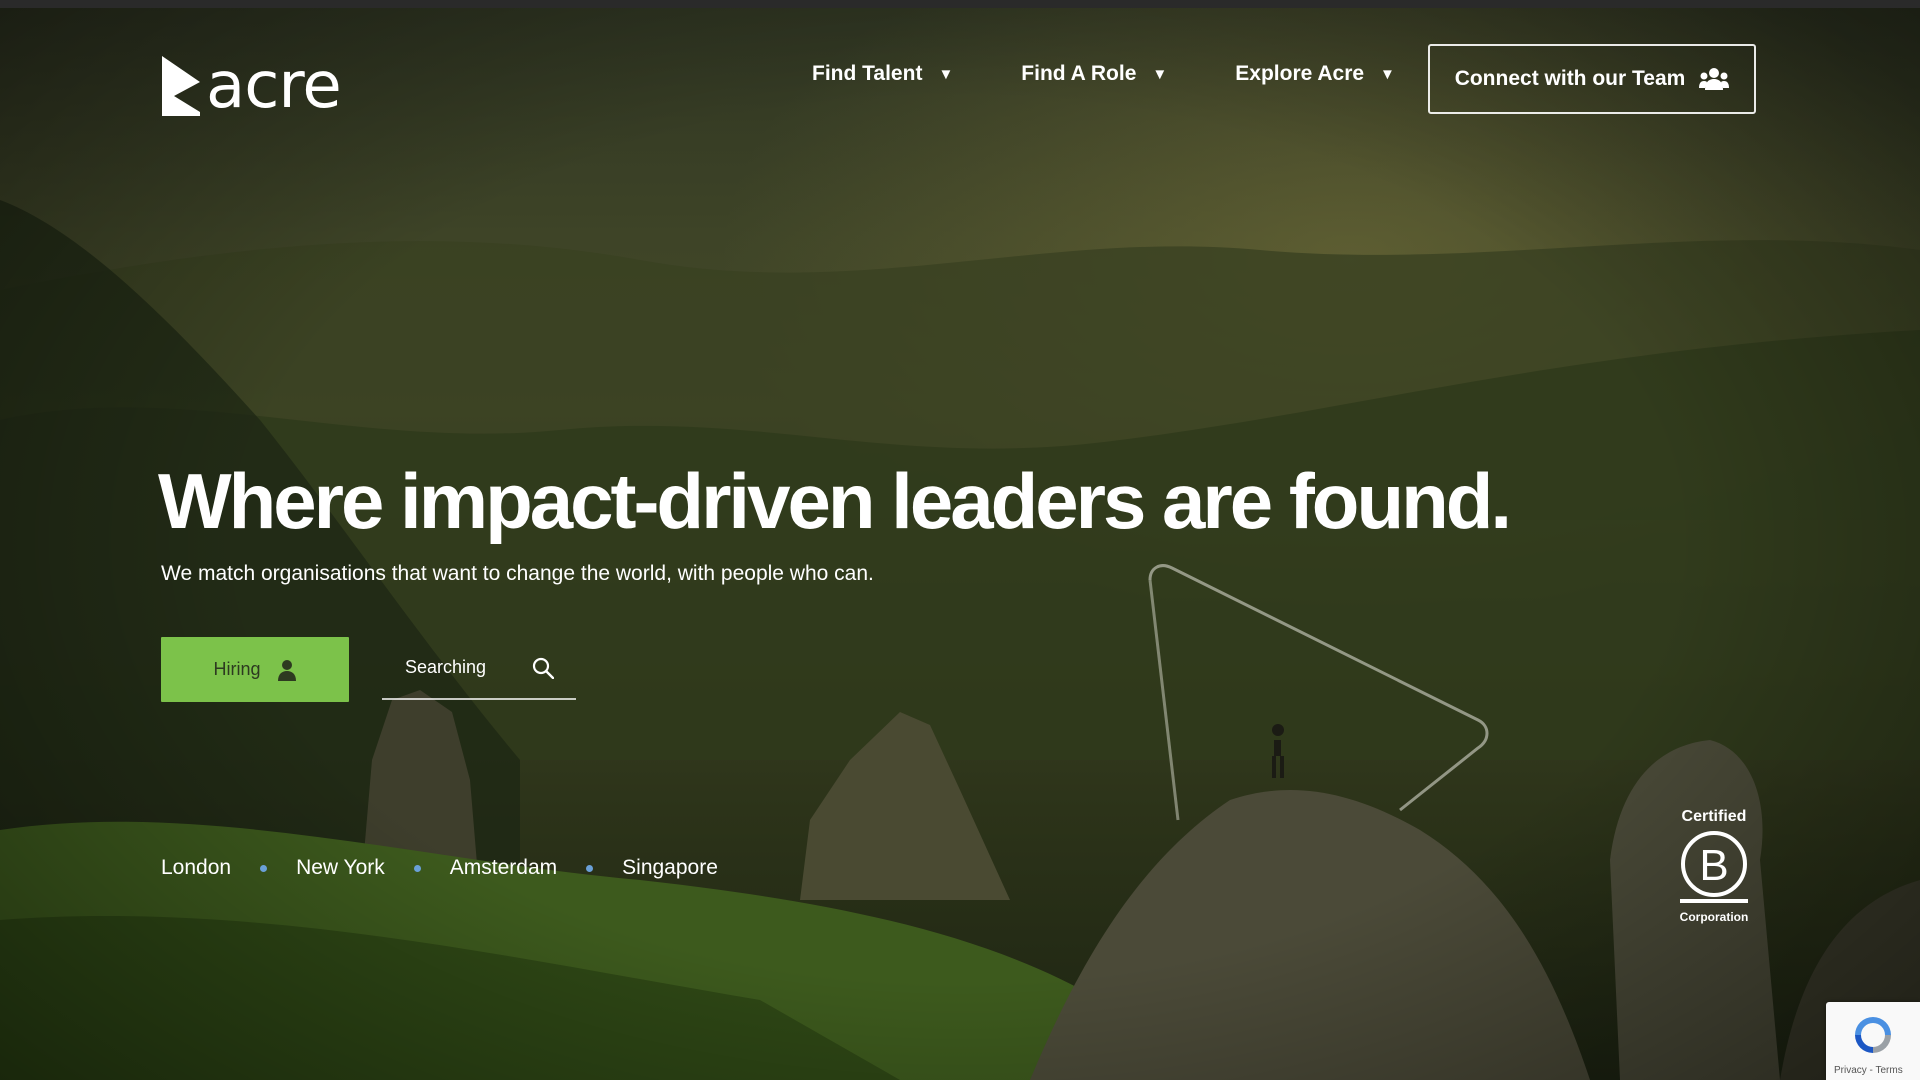 This screenshot has height=1080, width=1920. Describe the element at coordinates (503, 867) in the screenshot. I see `location-amsterdam: Amsterdam` at that location.